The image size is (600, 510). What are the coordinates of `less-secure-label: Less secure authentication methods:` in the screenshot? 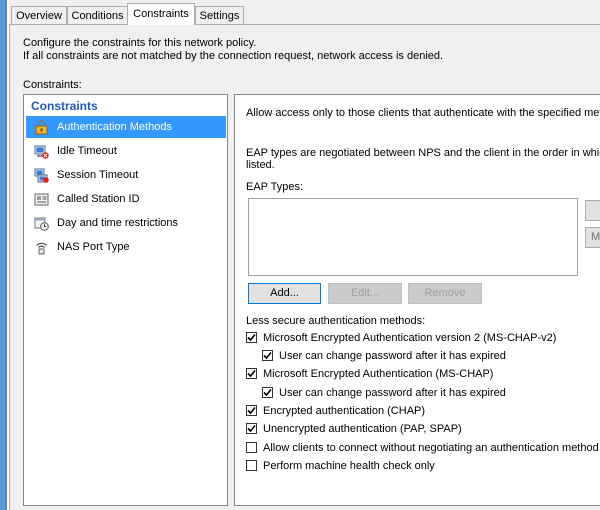 It's located at (336, 321).